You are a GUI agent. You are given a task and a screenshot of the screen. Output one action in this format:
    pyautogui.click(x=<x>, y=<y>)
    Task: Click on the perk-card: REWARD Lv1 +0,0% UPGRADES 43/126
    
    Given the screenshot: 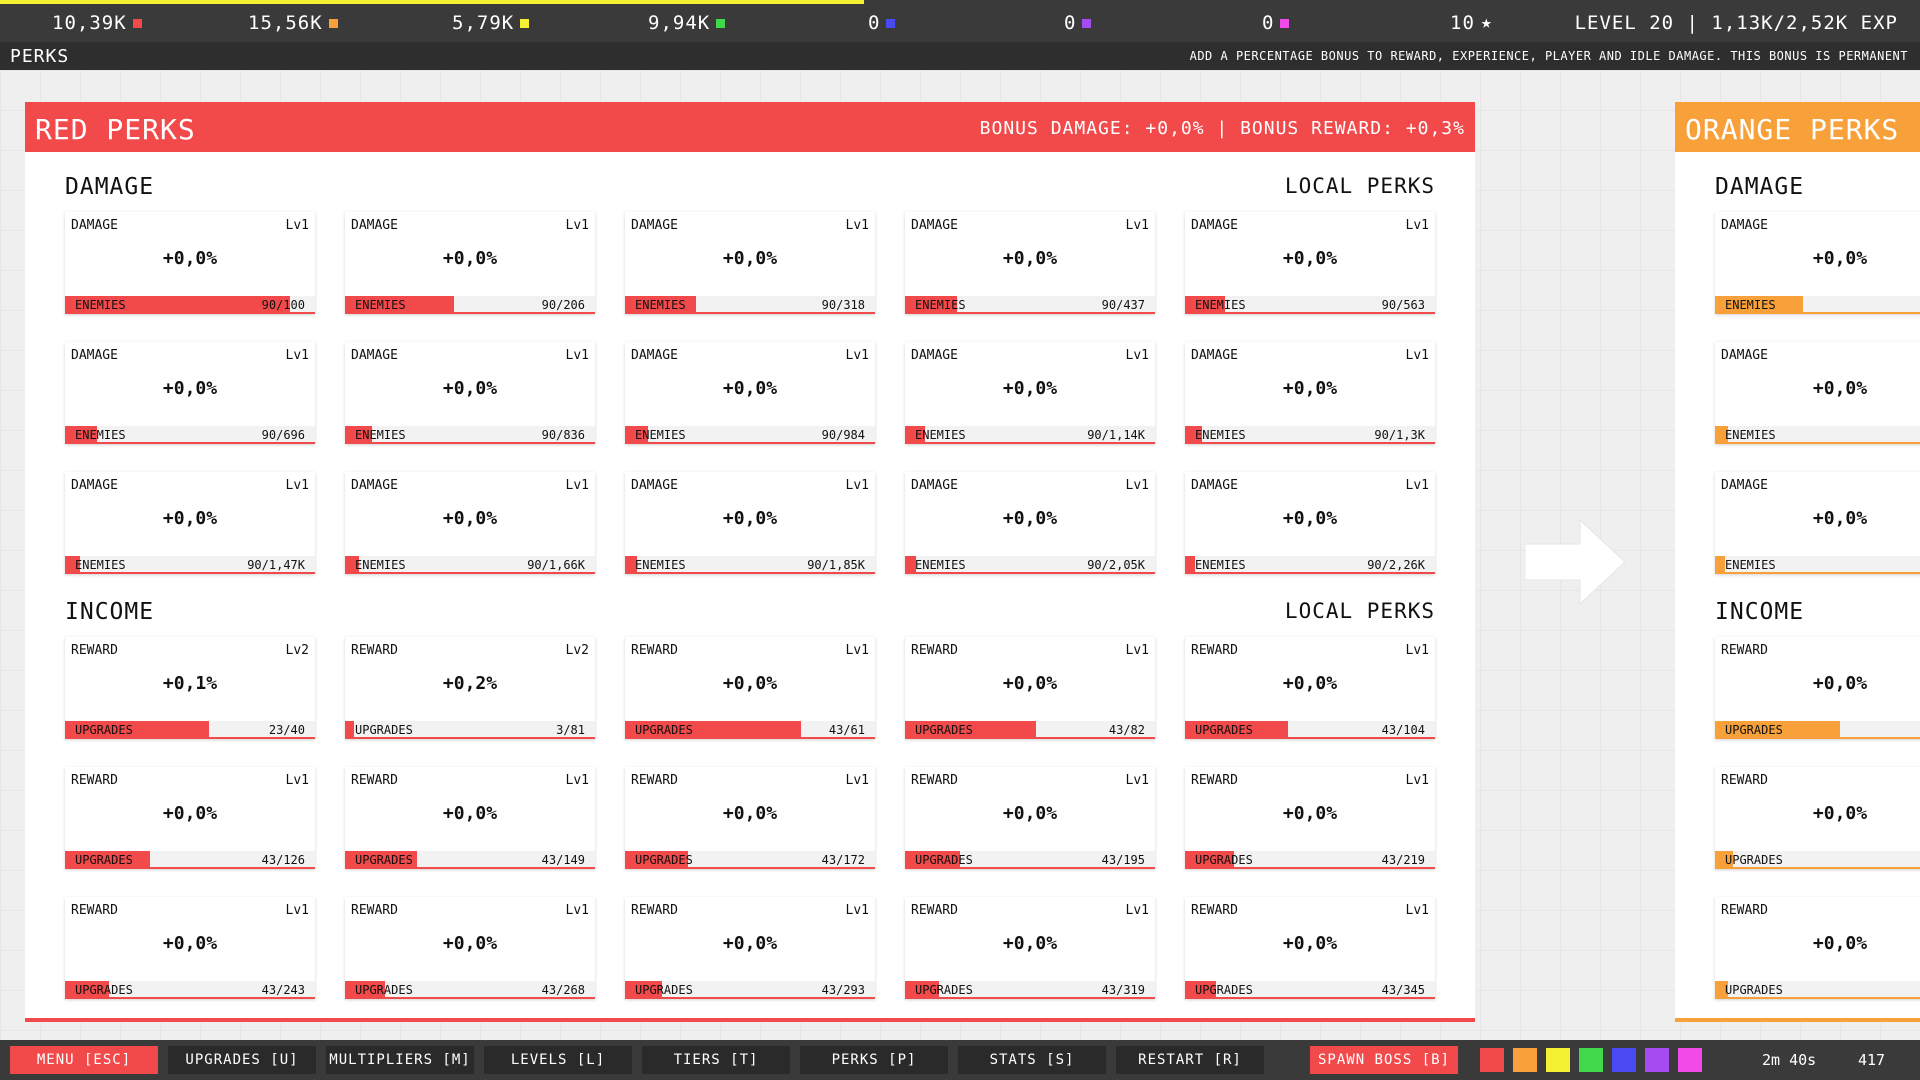 What is the action you would take?
    pyautogui.click(x=190, y=818)
    